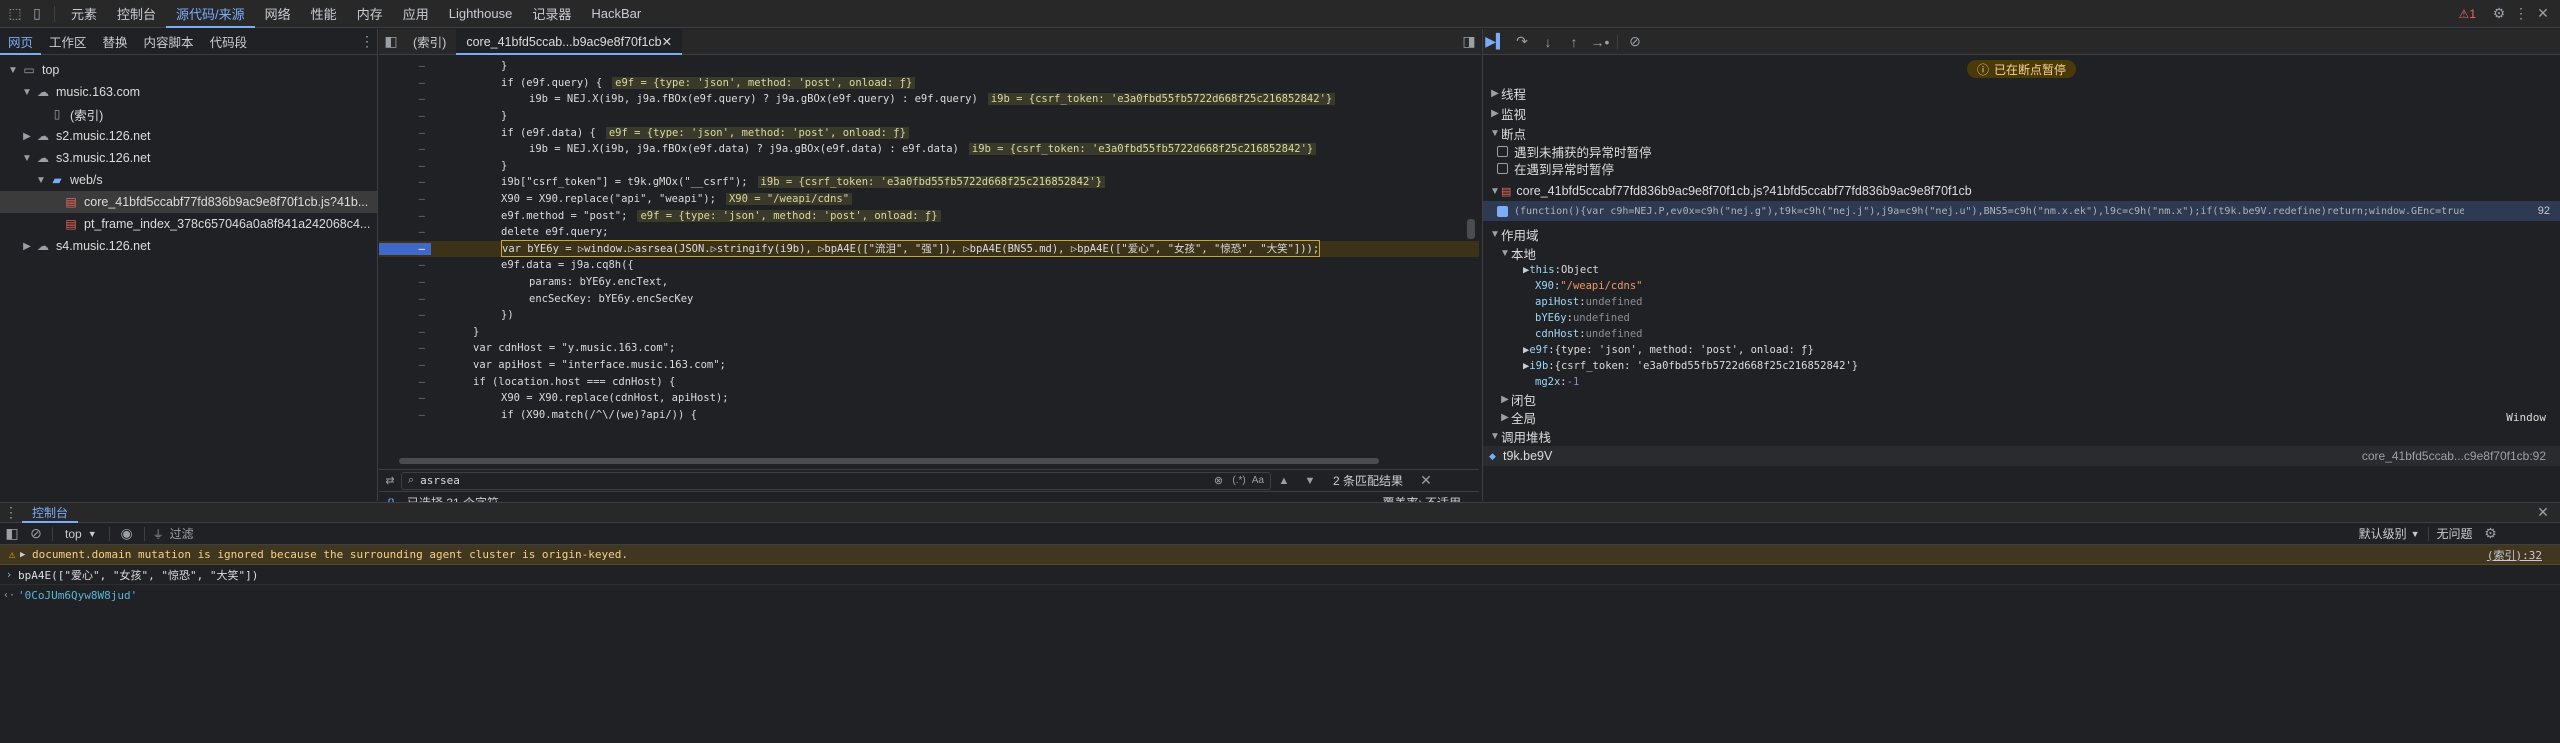 The height and width of the screenshot is (743, 2560). I want to click on tab-6: 应用, so click(416, 14).